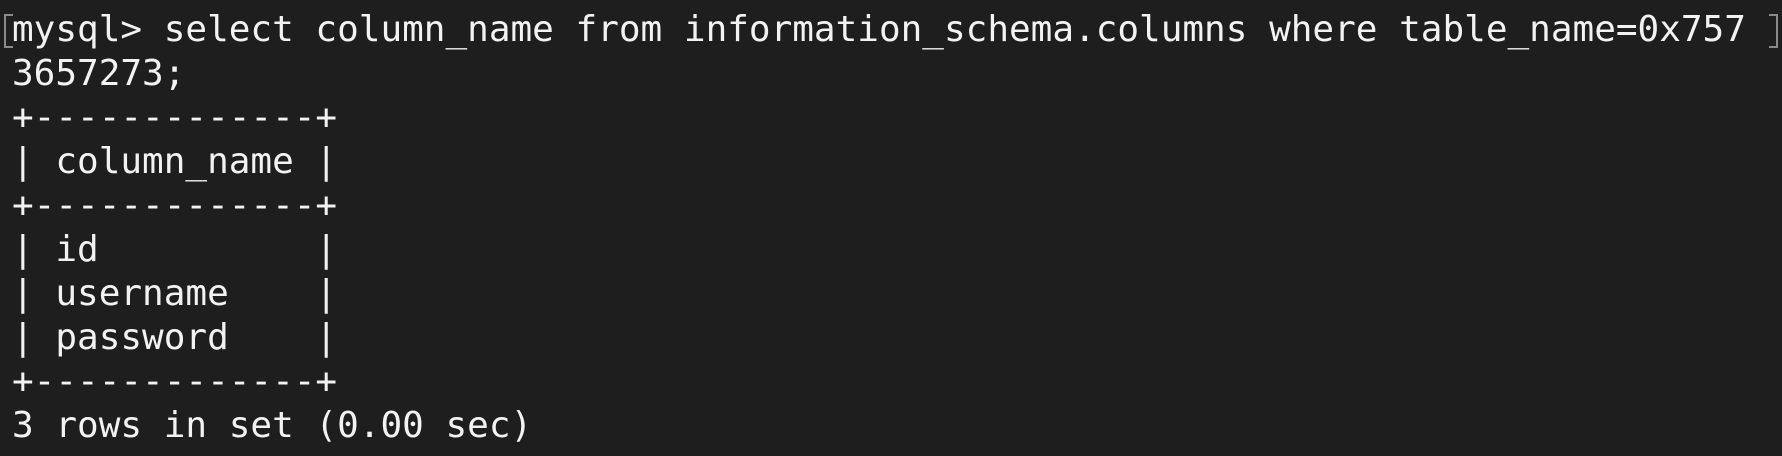 This screenshot has width=1782, height=456. Describe the element at coordinates (99, 73) in the screenshot. I see `command-line-2: 3657273;` at that location.